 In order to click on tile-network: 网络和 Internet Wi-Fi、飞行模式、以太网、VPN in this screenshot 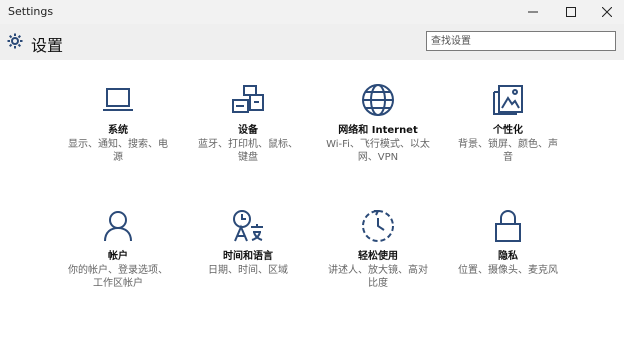, I will do `click(378, 123)`.